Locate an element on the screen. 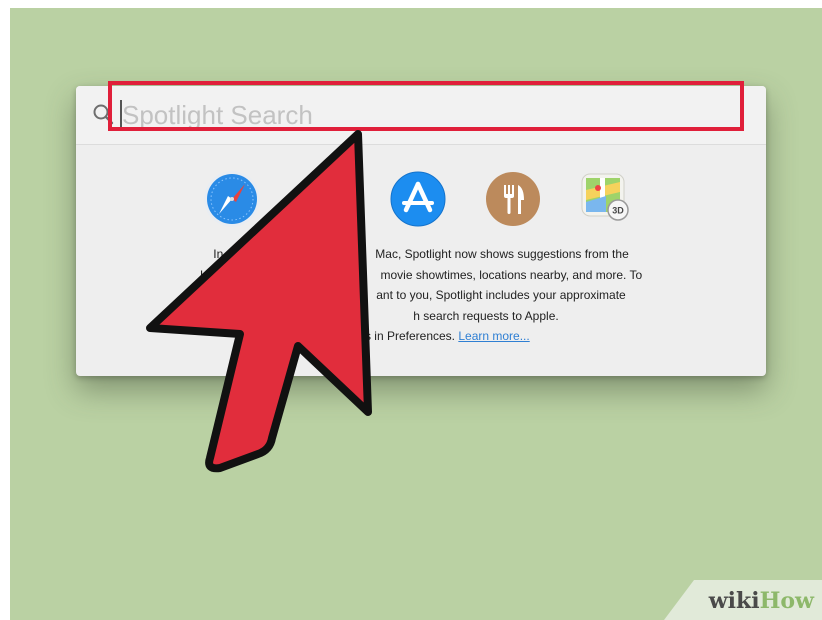 This screenshot has width=822, height=620. wikihow-watermark: wikiHow is located at coordinates (743, 600).